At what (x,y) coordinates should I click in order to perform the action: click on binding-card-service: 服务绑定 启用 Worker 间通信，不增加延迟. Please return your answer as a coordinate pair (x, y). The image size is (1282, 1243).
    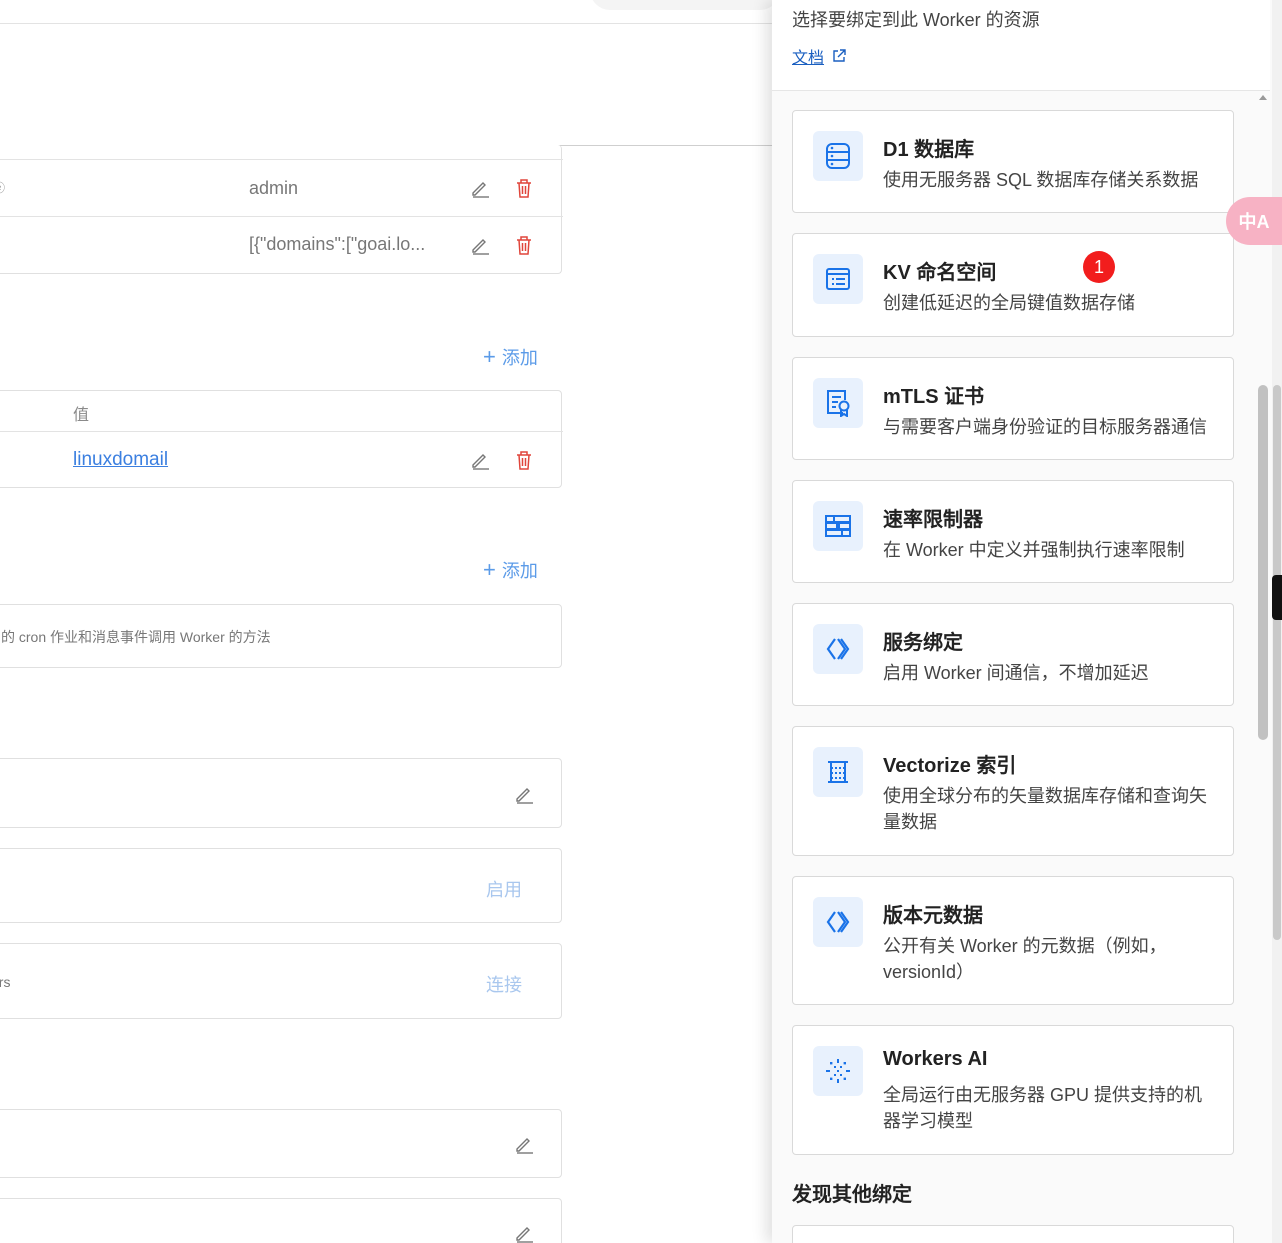
    Looking at the image, I should click on (1013, 654).